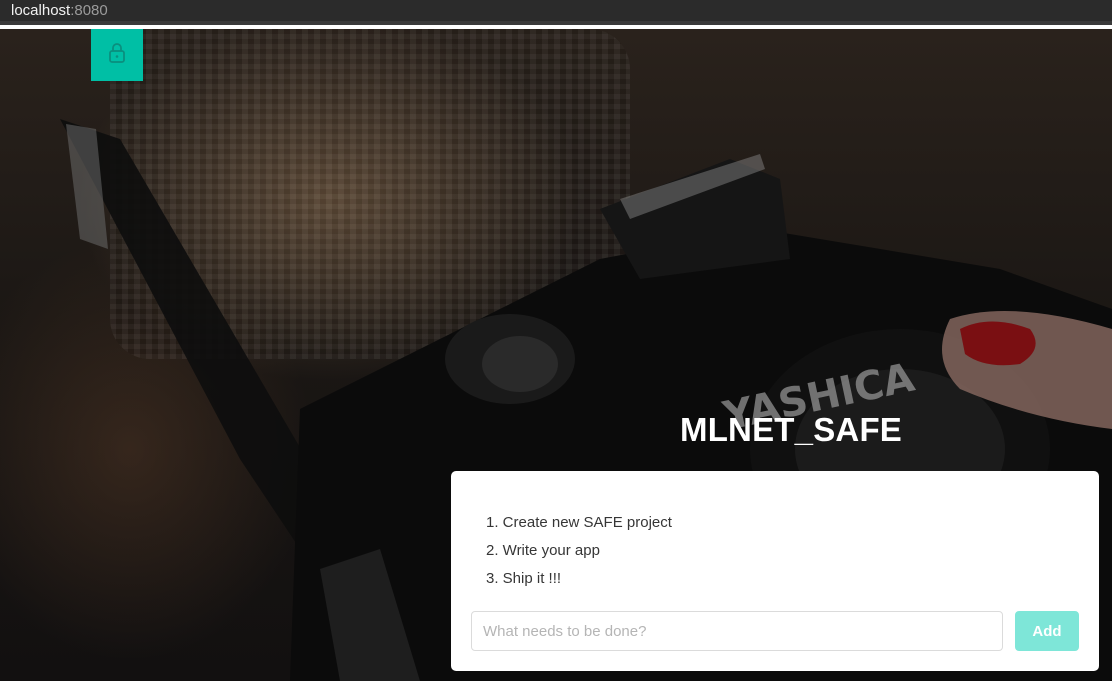 This screenshot has width=1112, height=681. I want to click on browser-address-bar: localhost:8080, so click(556, 12).